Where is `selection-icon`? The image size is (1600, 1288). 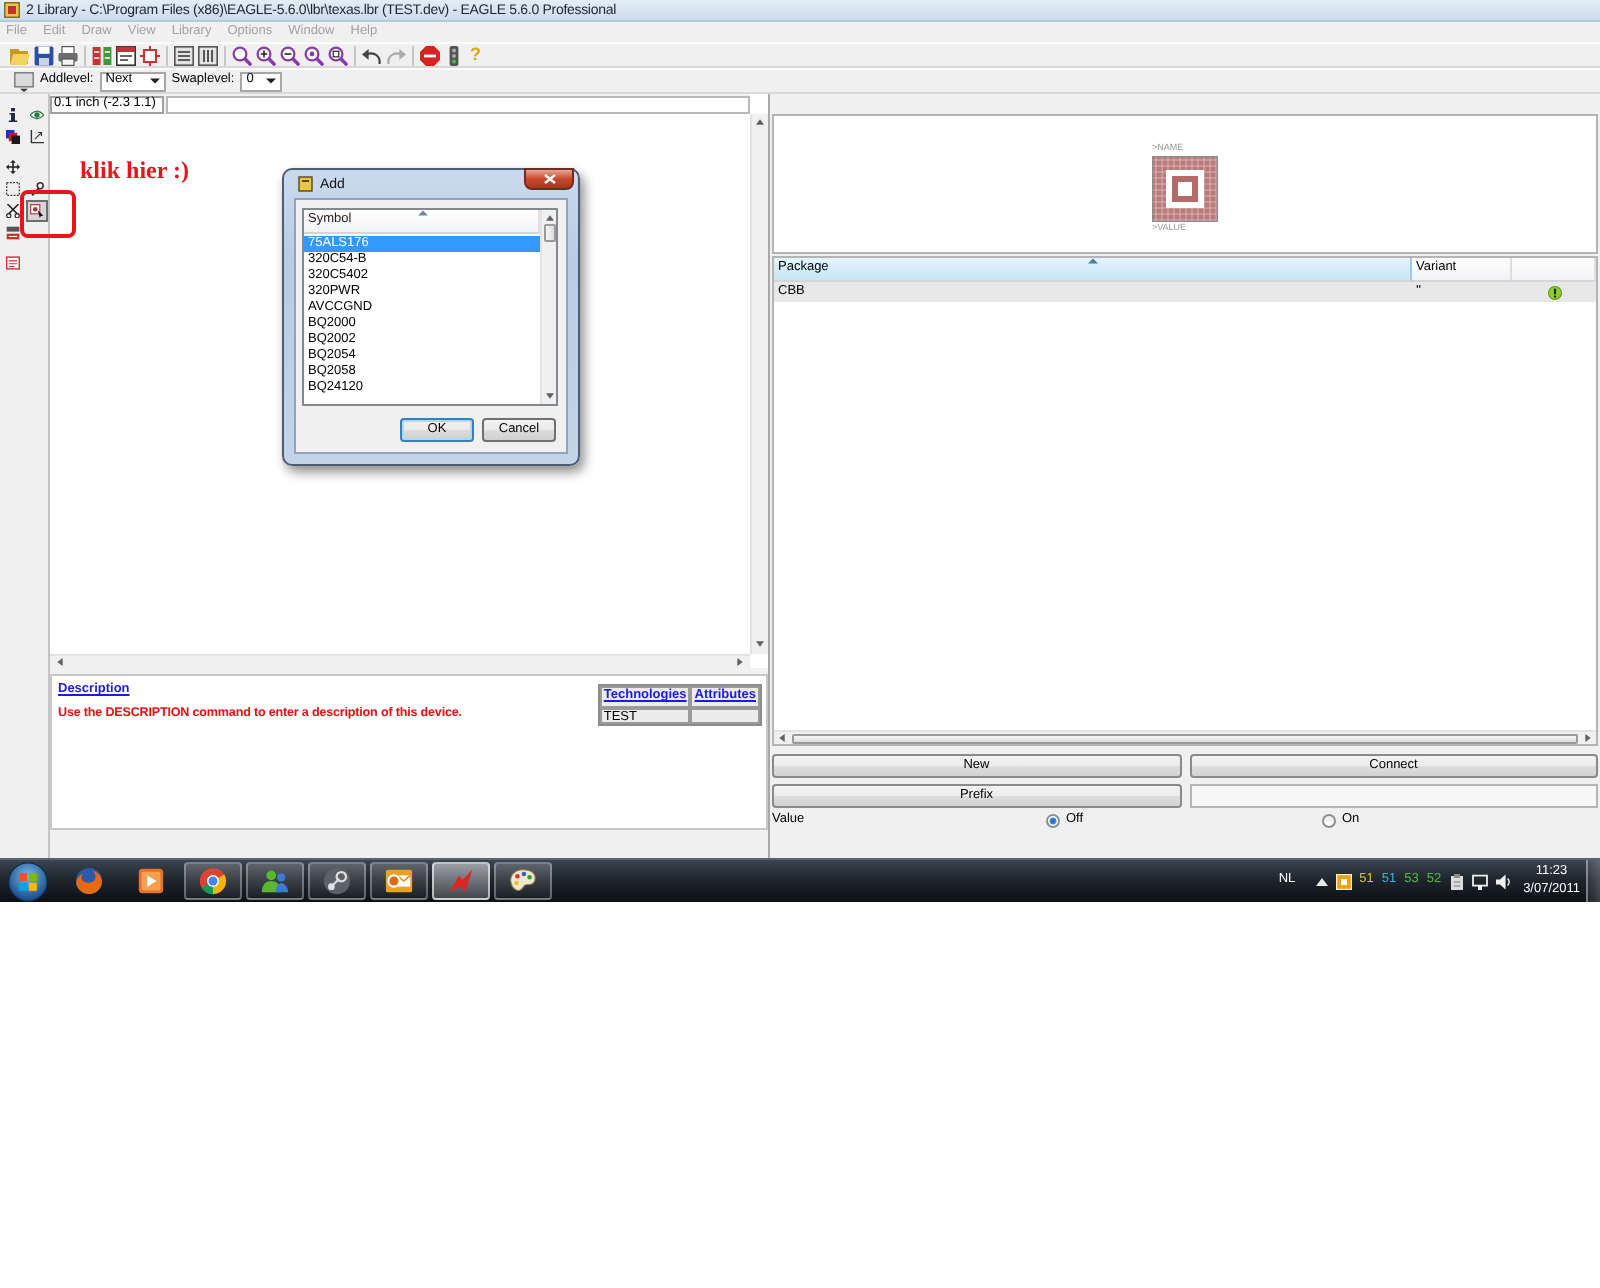
selection-icon is located at coordinates (13, 189).